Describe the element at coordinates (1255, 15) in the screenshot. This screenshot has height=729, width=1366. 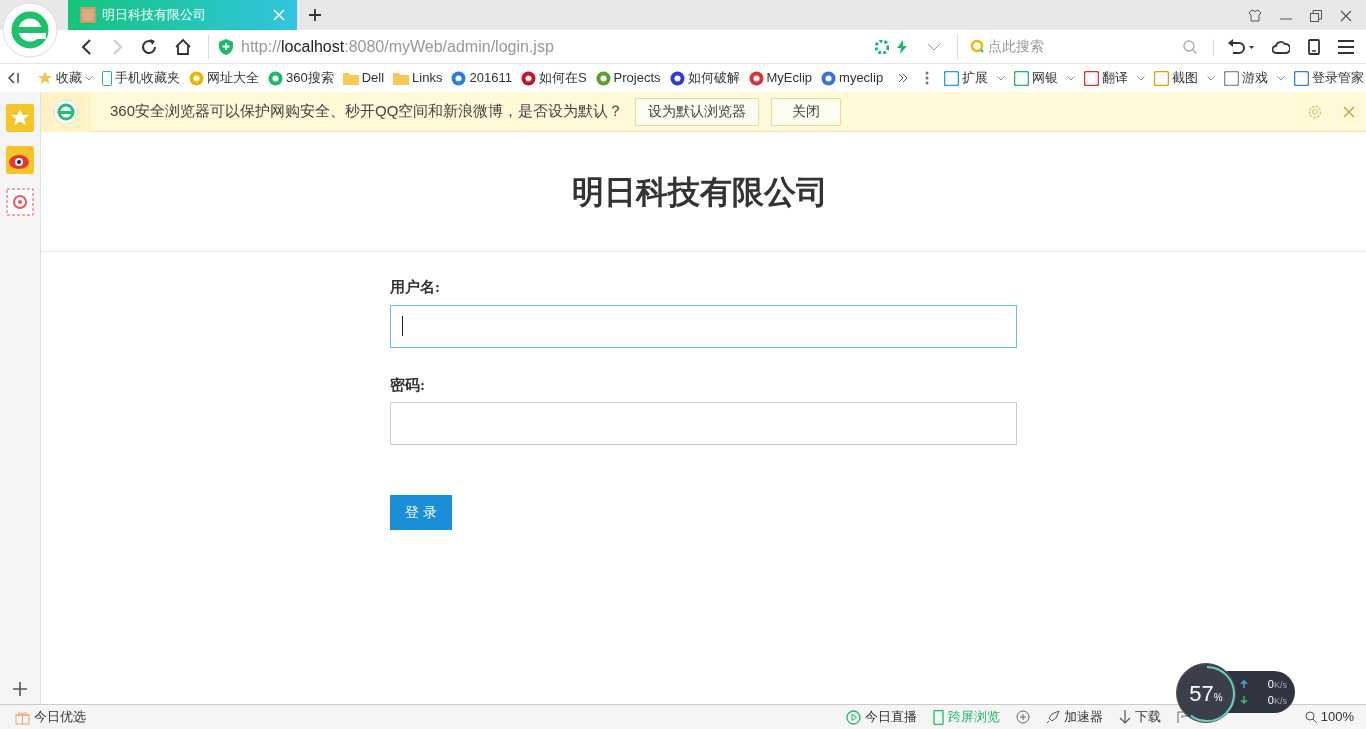
I see `shirt-icon` at that location.